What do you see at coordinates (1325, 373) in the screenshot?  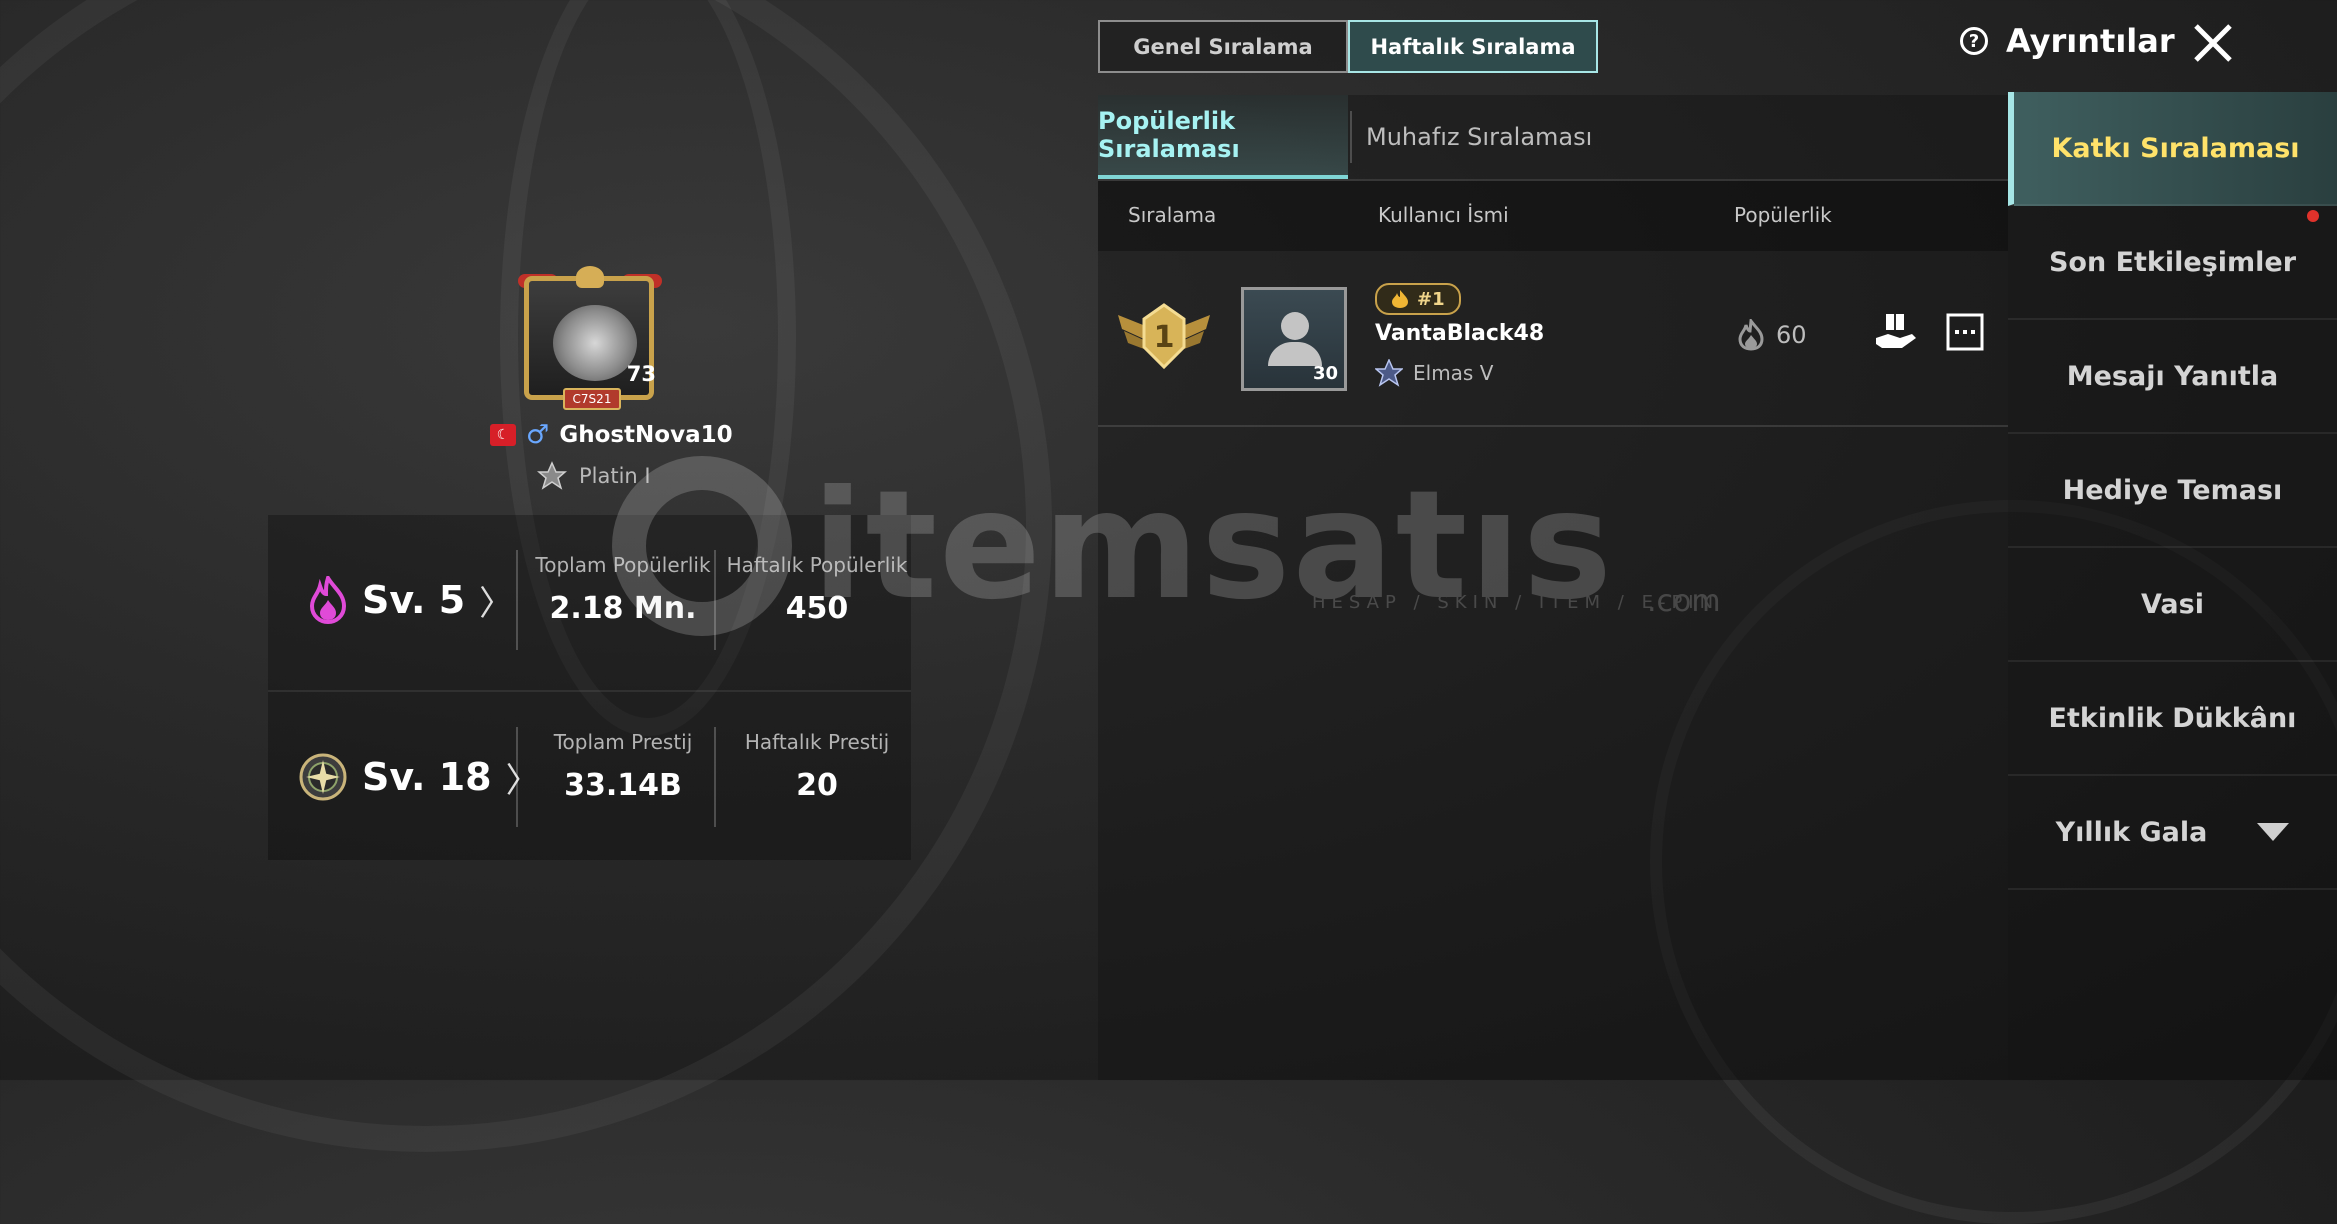 I see `avatar-level: 30` at bounding box center [1325, 373].